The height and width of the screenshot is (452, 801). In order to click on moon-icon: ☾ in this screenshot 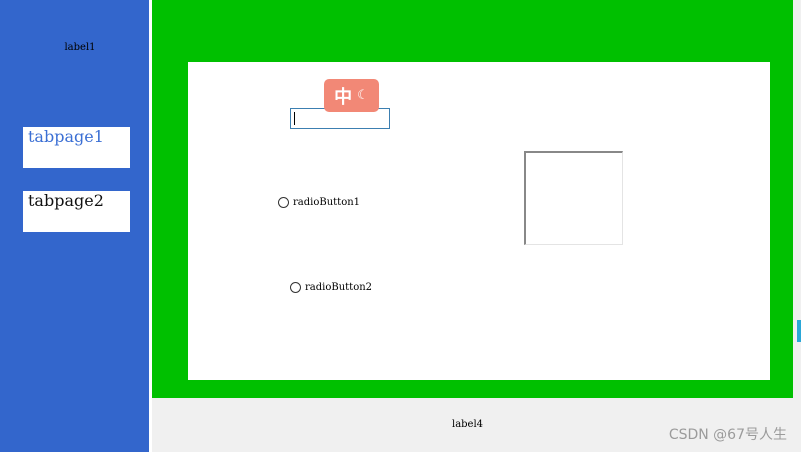, I will do `click(363, 95)`.